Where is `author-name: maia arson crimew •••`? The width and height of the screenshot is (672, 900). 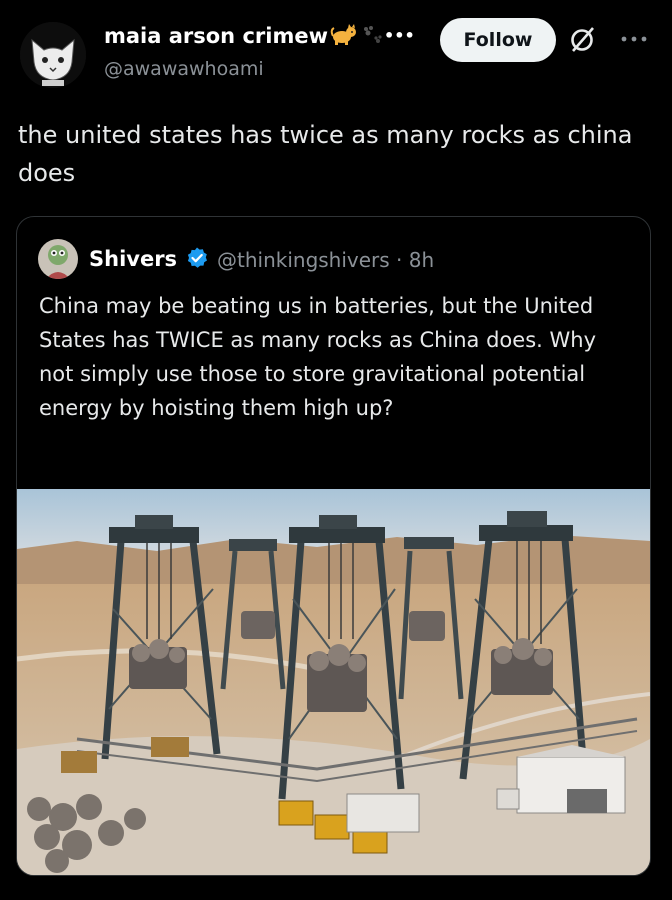
author-name: maia arson crimew ••• is located at coordinates (259, 37).